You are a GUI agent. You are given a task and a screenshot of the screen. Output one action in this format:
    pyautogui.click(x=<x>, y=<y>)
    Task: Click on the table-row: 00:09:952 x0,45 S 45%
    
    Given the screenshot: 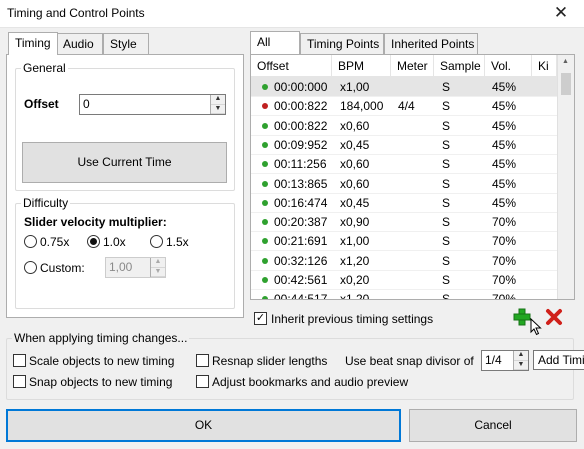 What is the action you would take?
    pyautogui.click(x=404, y=145)
    